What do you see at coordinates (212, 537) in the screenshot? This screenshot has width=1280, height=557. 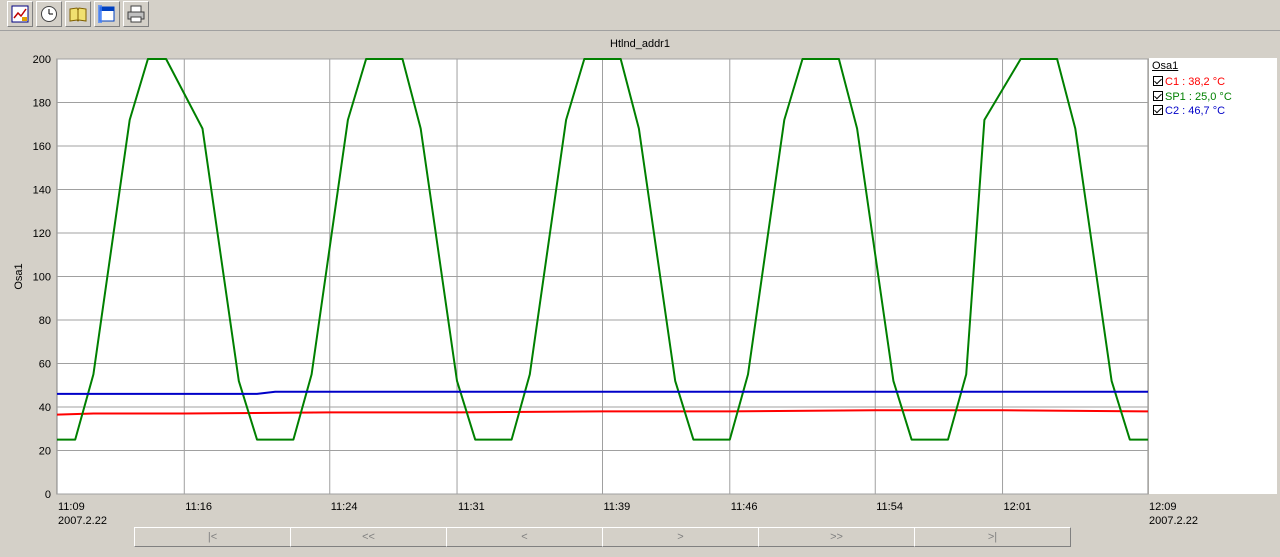 I see `nav-first-button: |<` at bounding box center [212, 537].